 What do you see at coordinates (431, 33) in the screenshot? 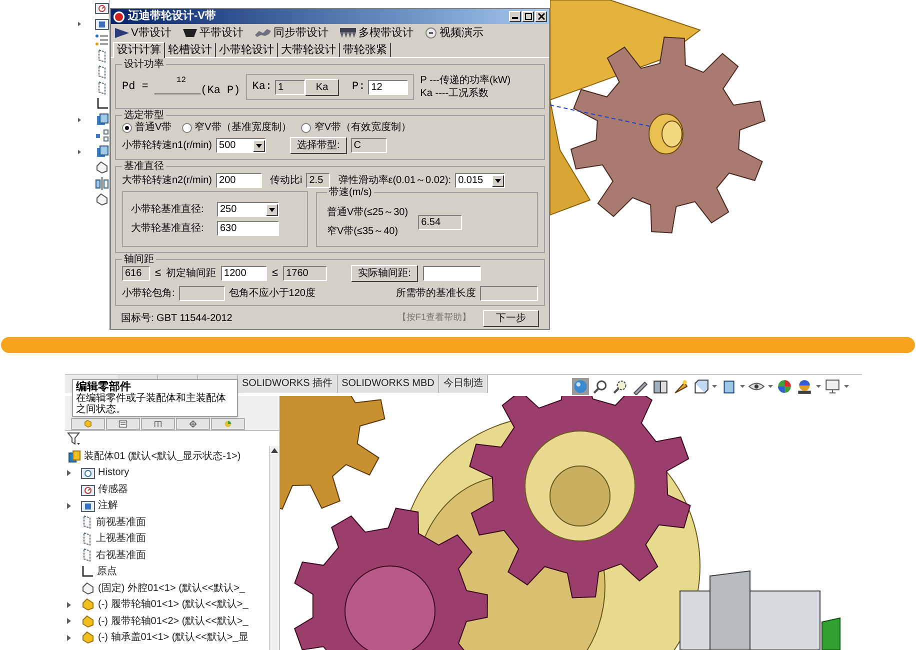
I see `disc-icon` at bounding box center [431, 33].